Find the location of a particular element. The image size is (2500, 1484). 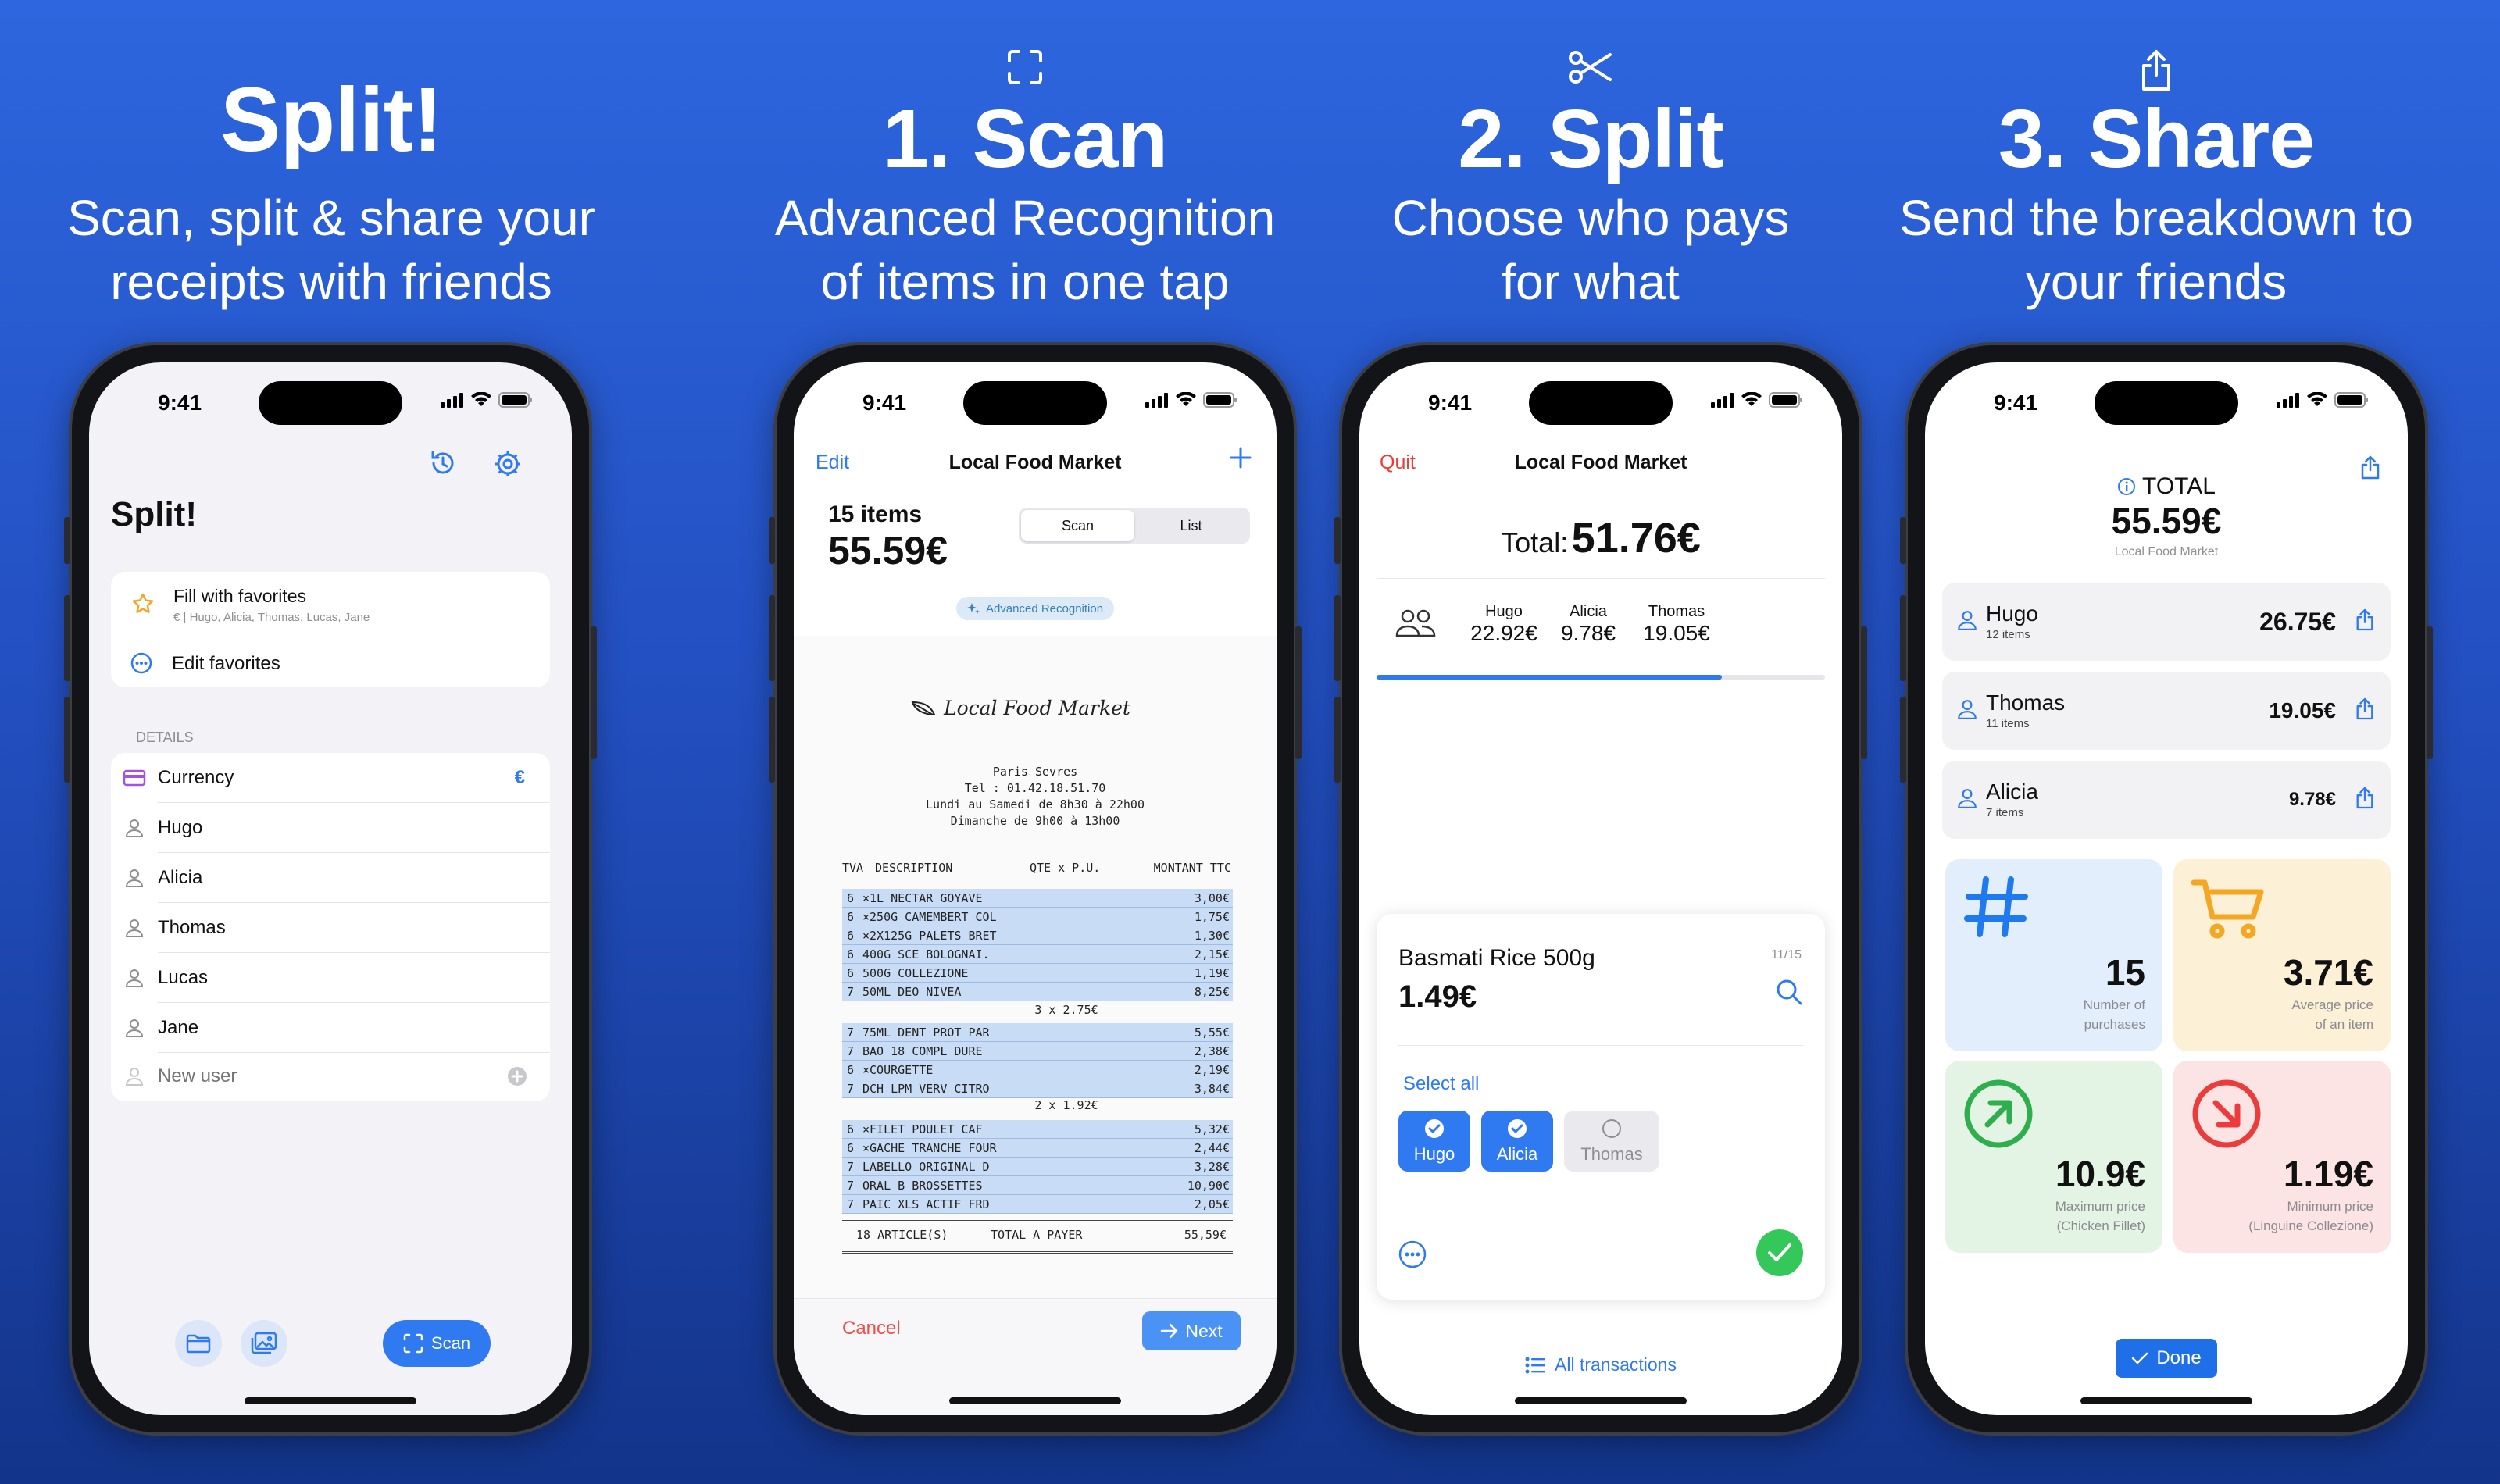

new-user-row is located at coordinates (330, 1076).